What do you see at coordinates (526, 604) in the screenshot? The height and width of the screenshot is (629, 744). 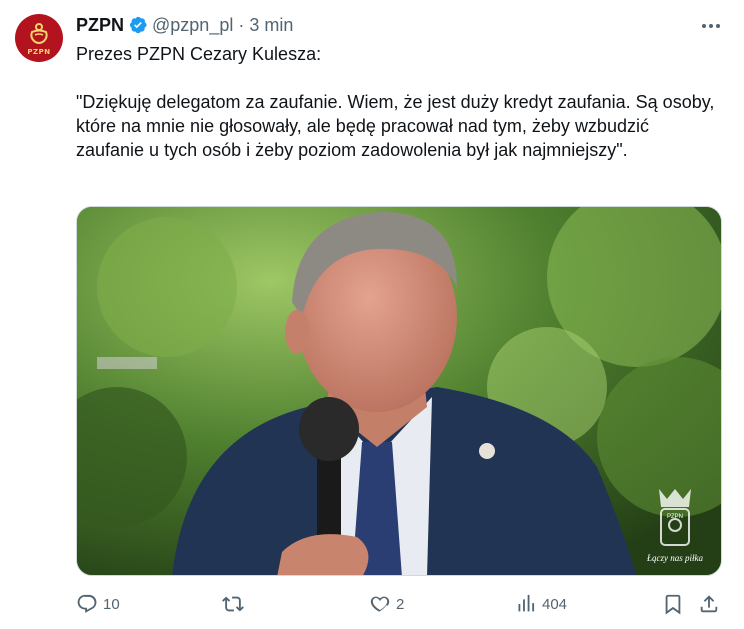 I see `views-icon` at bounding box center [526, 604].